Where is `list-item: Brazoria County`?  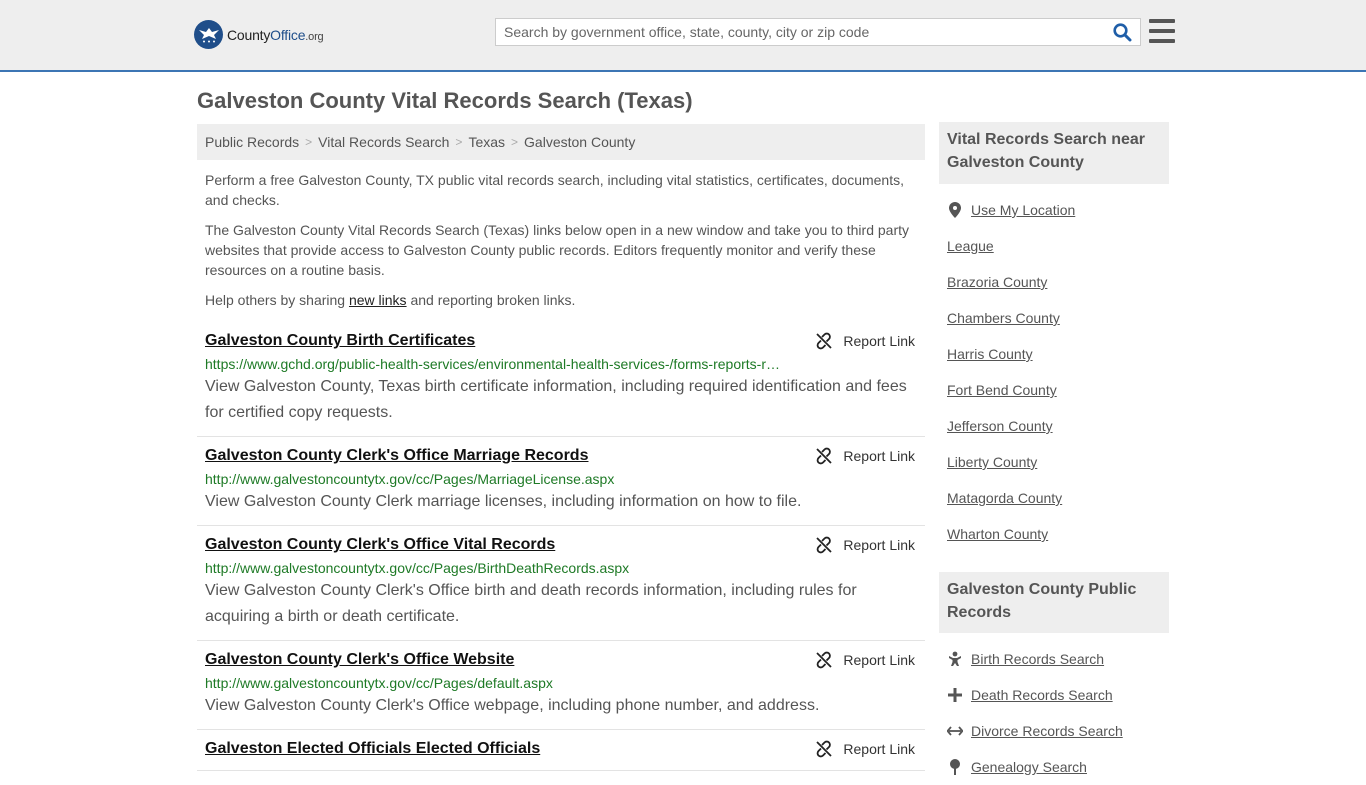 list-item: Brazoria County is located at coordinates (1058, 282).